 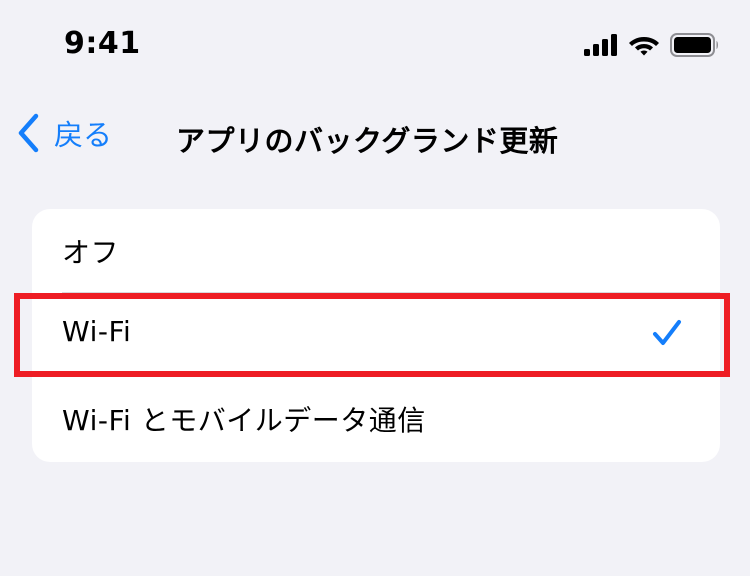 I want to click on navigation-bar: 戻る アプリのバックグランド更新, so click(x=375, y=135).